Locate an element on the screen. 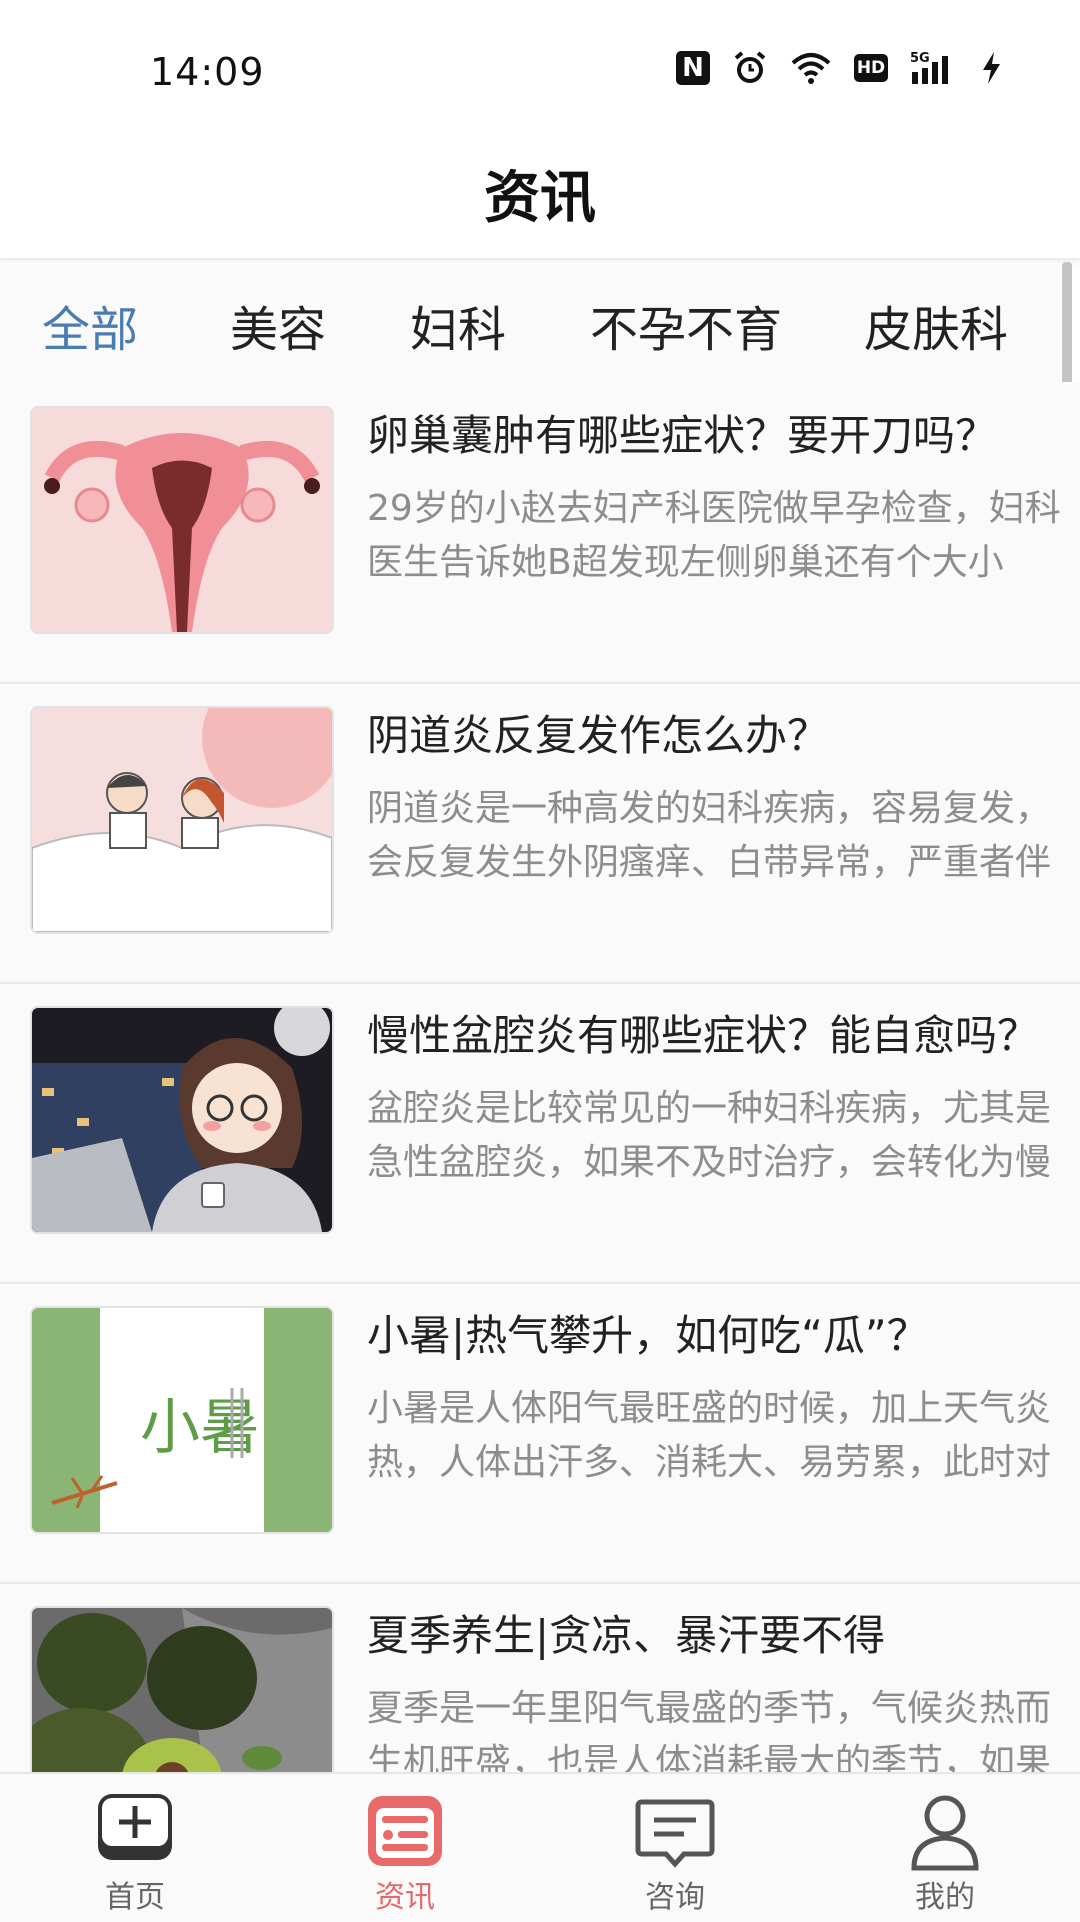 Image resolution: width=1080 pixels, height=1922 pixels. xiaoshu-poster: 小暑 is located at coordinates (182, 1420).